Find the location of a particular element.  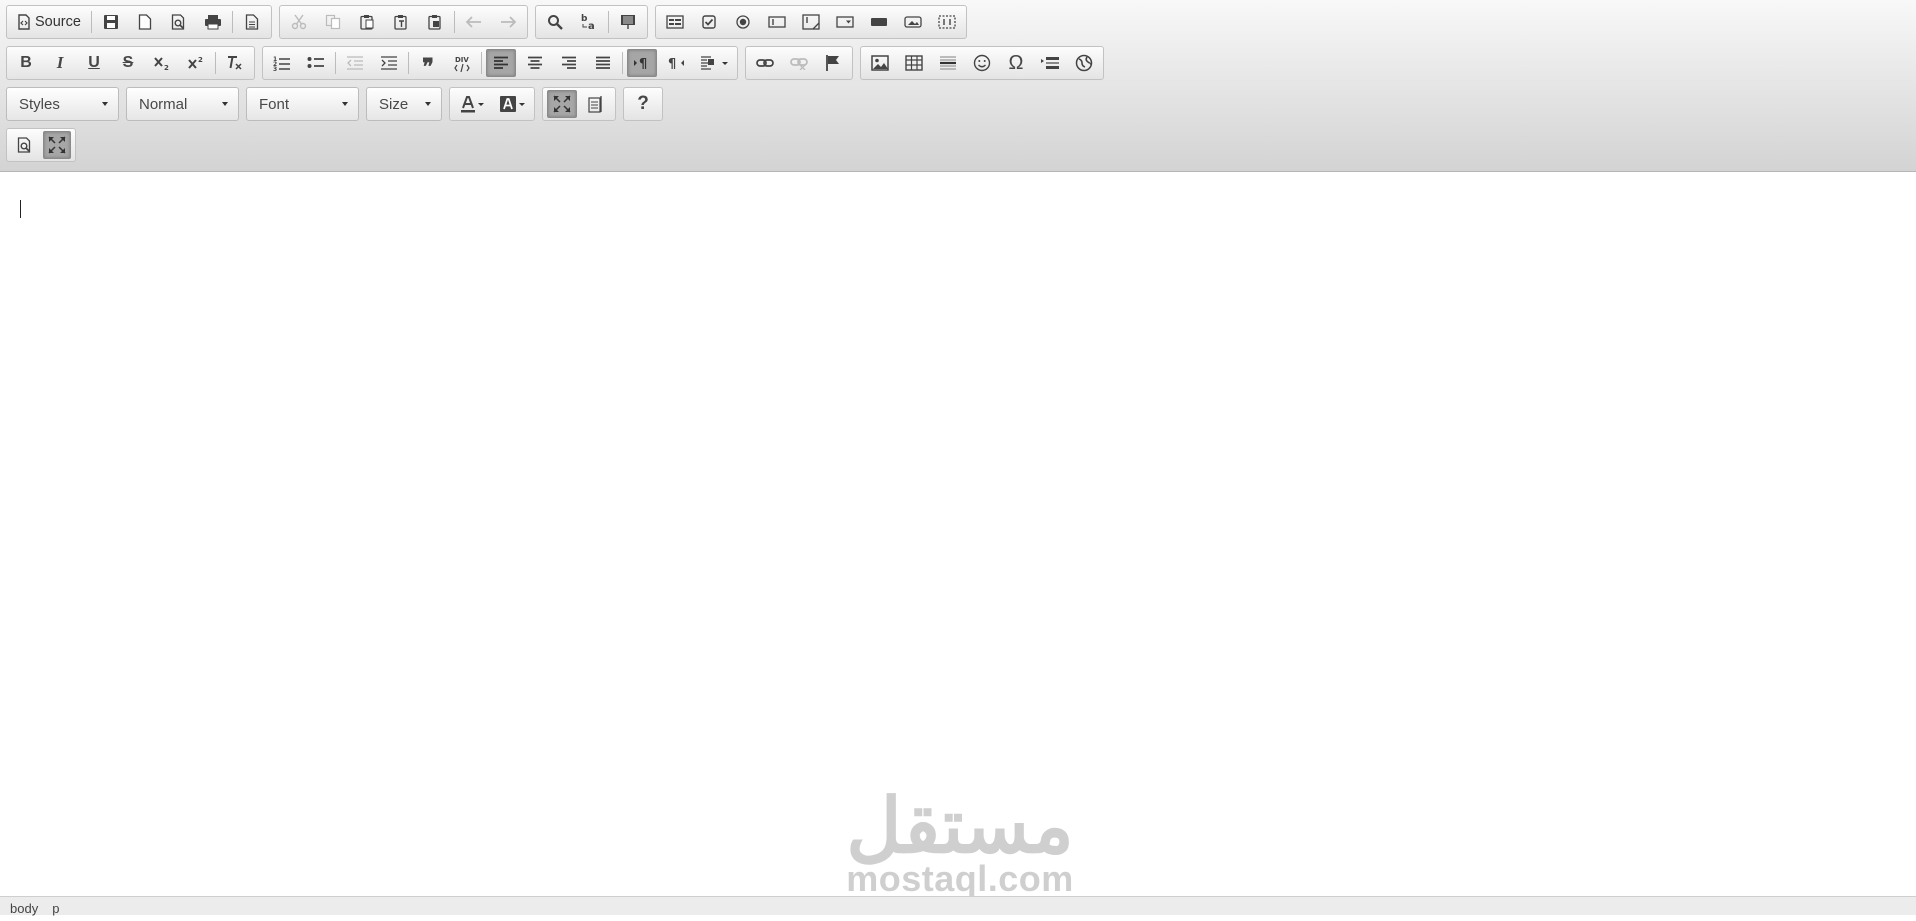

underline-button: U is located at coordinates (94, 63).